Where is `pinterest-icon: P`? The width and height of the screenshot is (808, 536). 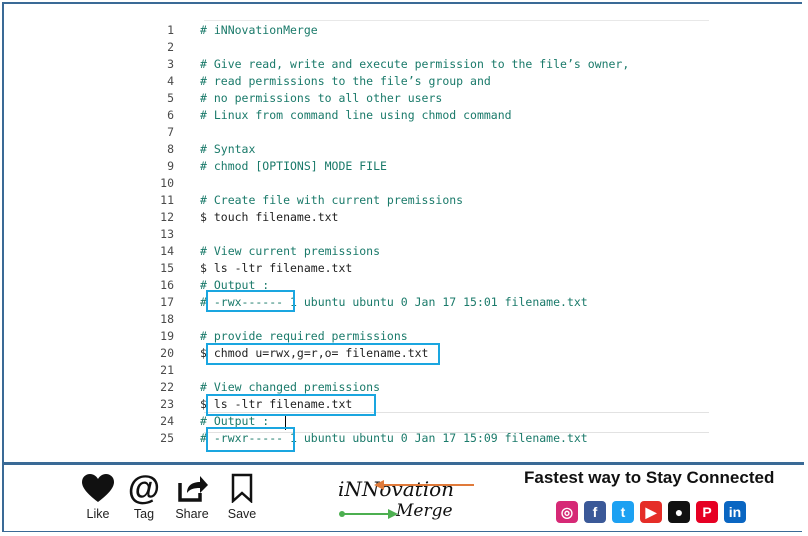 pinterest-icon: P is located at coordinates (707, 512).